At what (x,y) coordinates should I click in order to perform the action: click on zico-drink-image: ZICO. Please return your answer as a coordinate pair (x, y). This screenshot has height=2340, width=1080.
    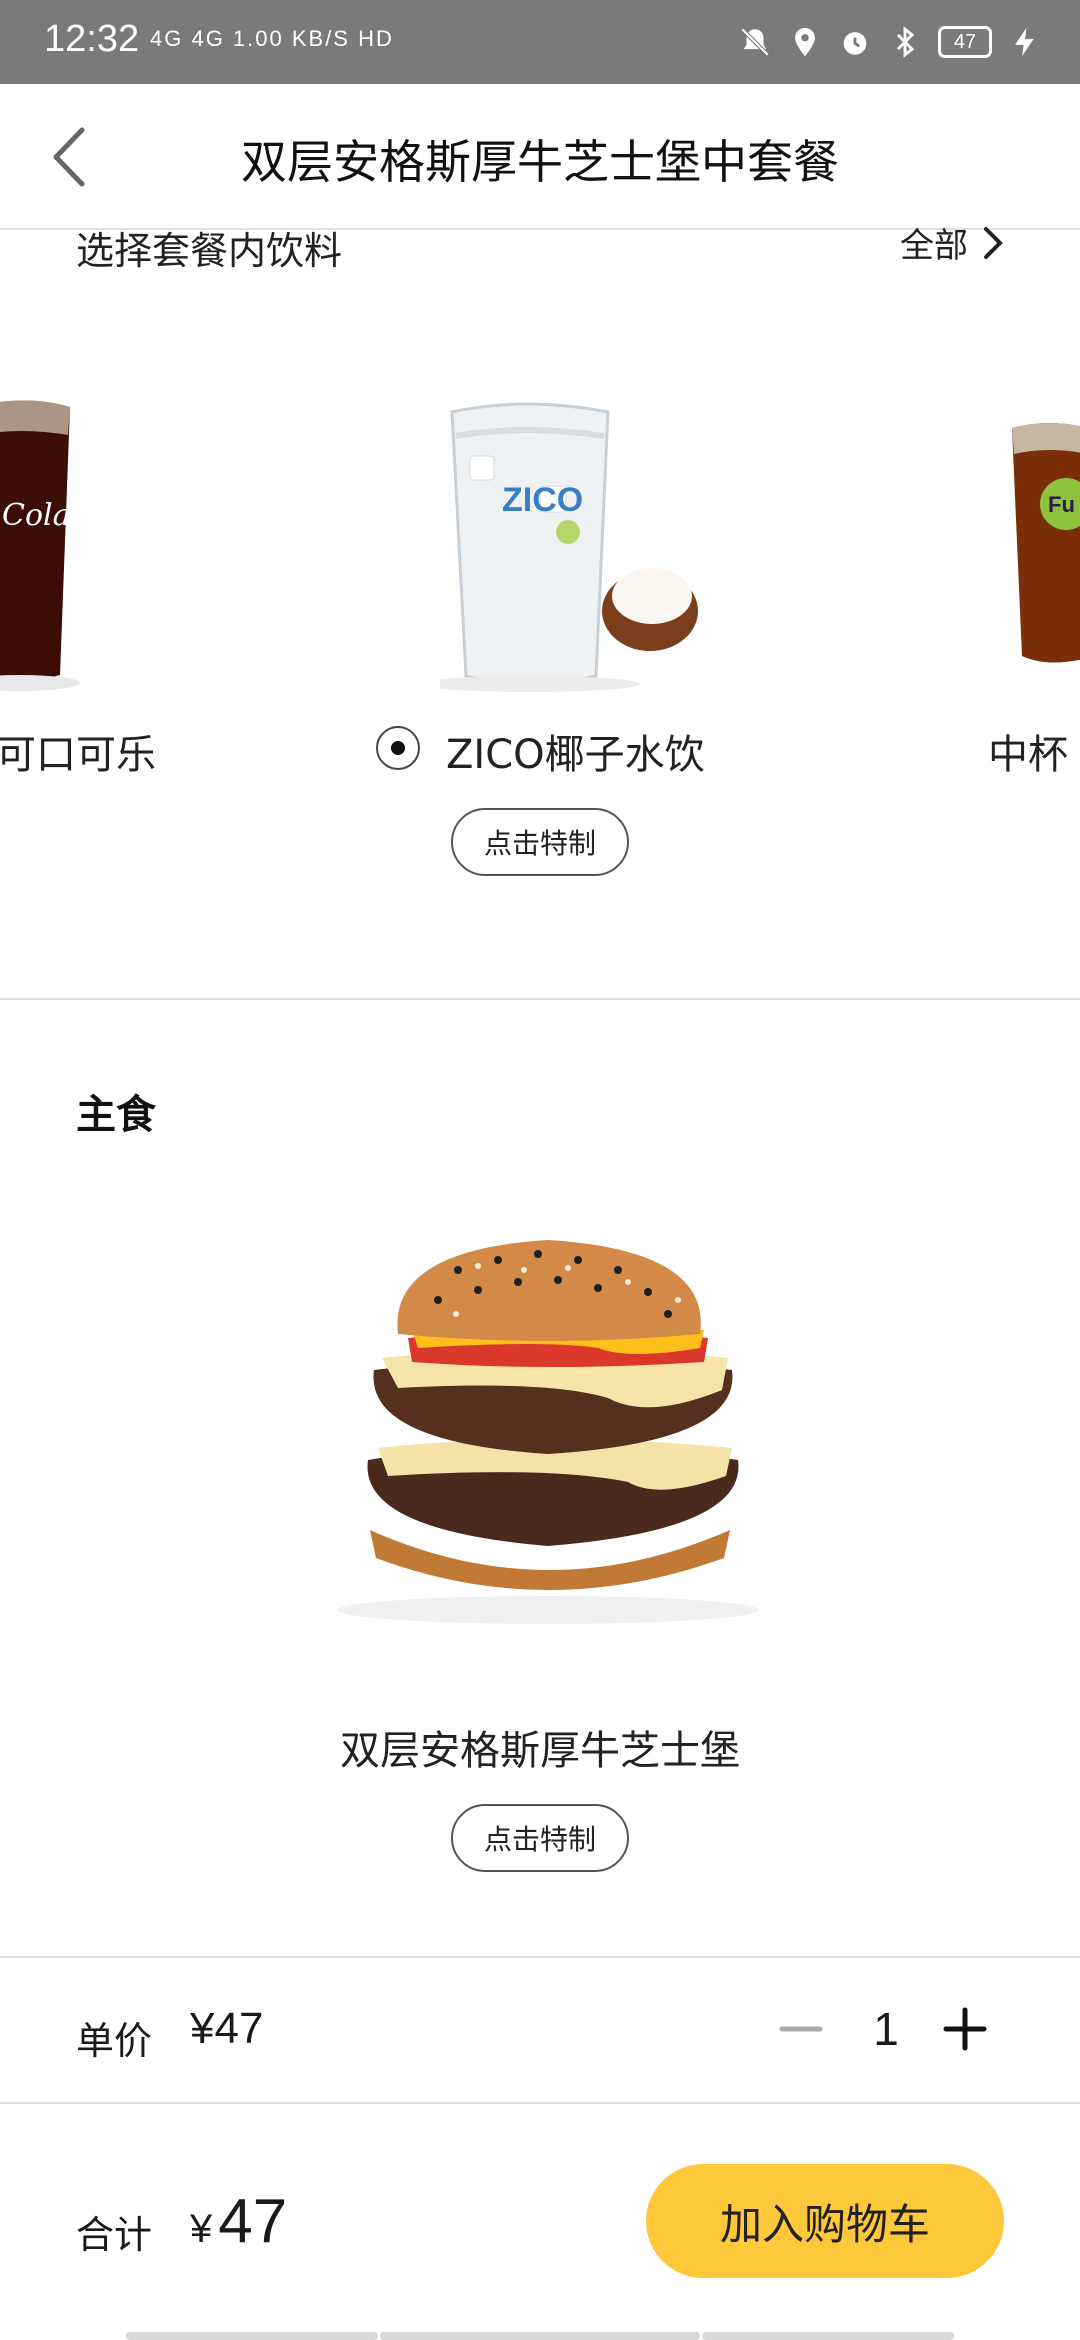
    Looking at the image, I should click on (580, 546).